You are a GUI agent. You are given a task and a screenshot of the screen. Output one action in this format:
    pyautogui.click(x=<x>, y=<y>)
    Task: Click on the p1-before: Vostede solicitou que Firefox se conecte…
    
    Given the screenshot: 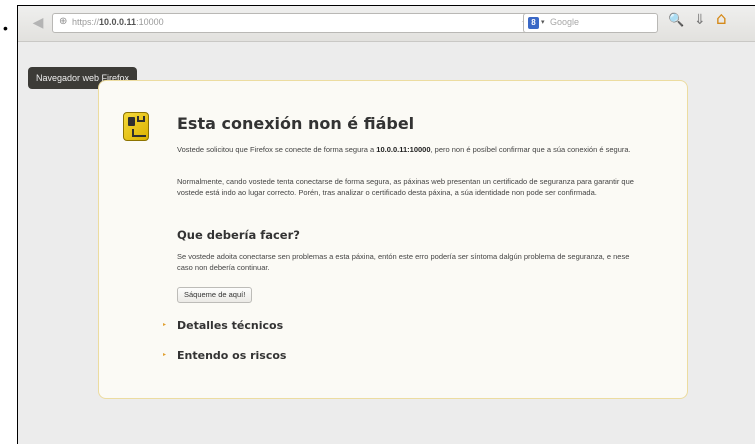 What is the action you would take?
    pyautogui.click(x=277, y=149)
    